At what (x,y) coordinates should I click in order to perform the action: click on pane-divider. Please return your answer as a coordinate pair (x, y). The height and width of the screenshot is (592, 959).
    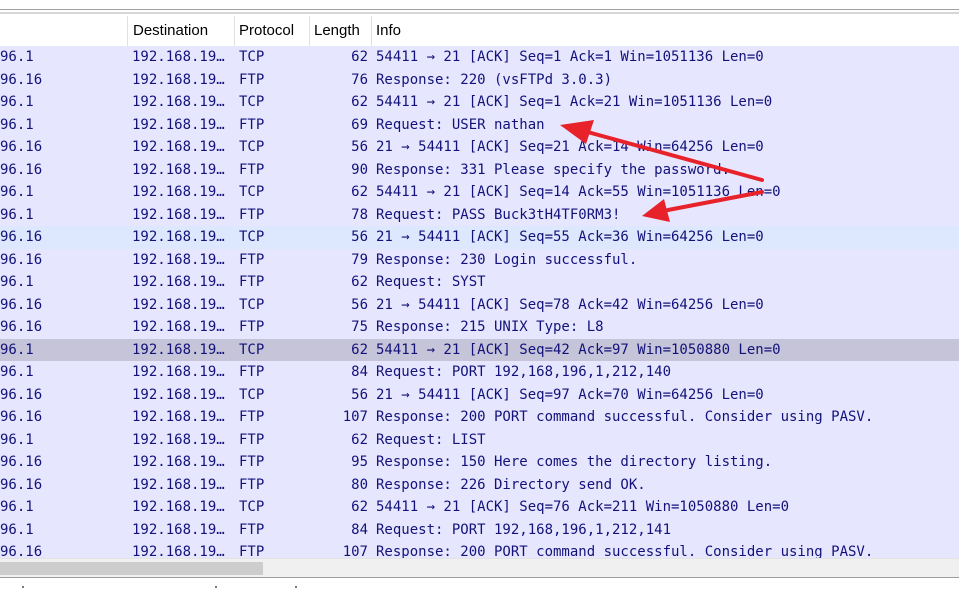
    Looking at the image, I should click on (479, 9).